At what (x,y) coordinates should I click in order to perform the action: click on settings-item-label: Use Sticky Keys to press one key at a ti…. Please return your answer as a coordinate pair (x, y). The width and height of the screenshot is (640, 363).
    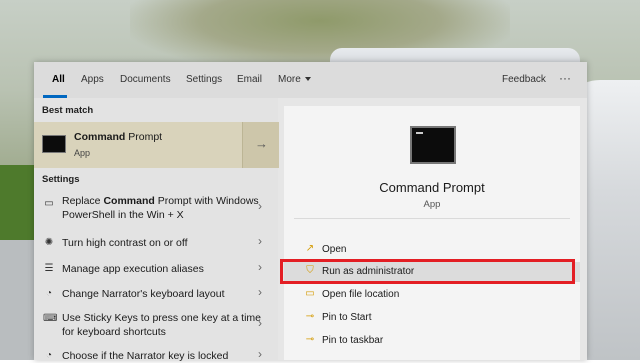
    Looking at the image, I should click on (161, 325).